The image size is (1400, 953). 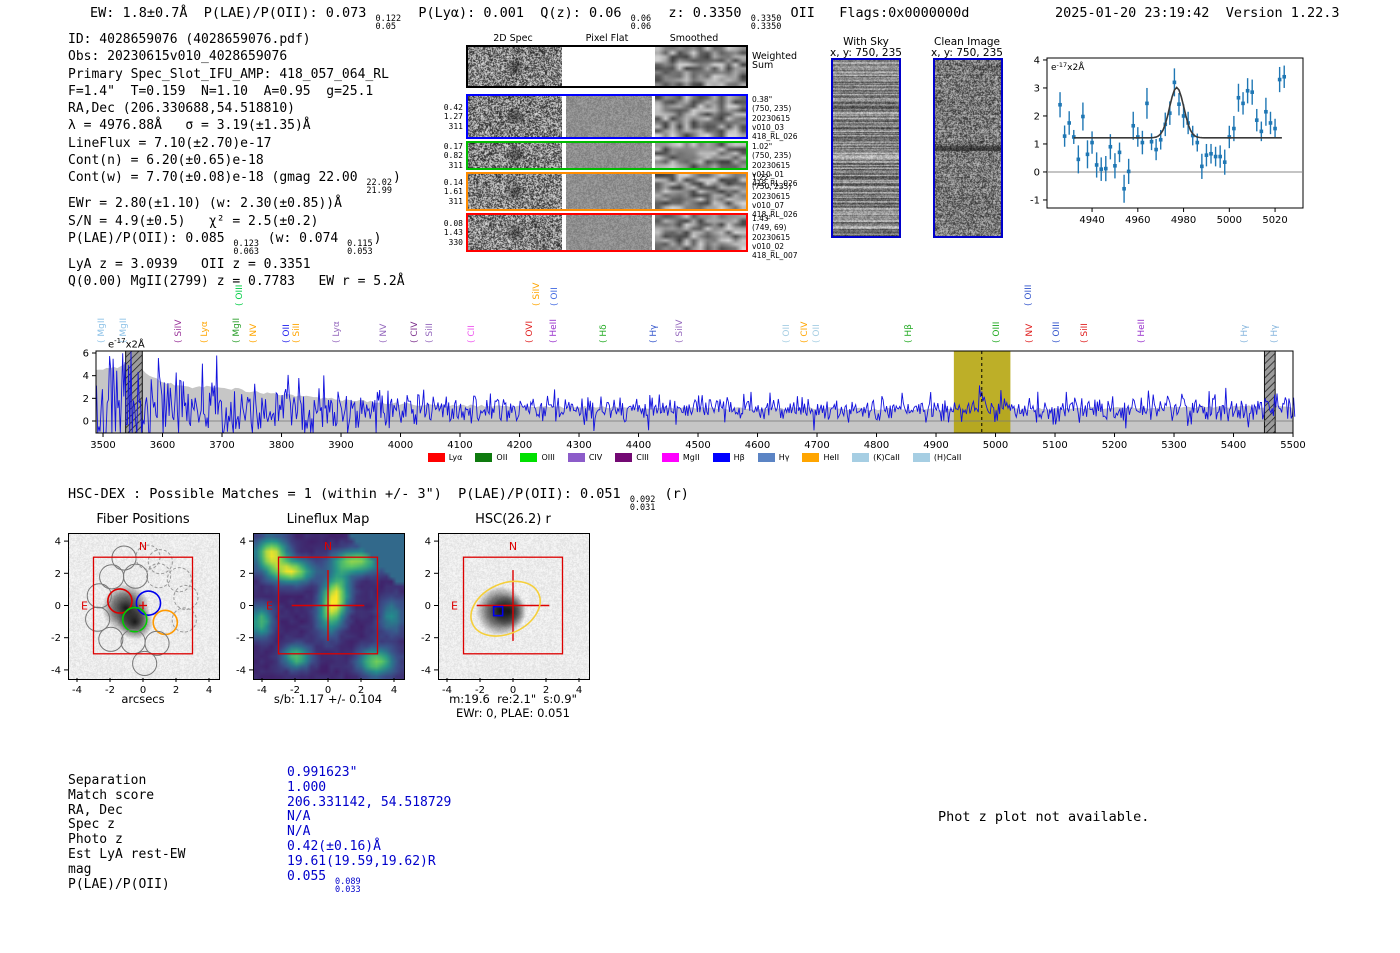 What do you see at coordinates (909, 333) in the screenshot?
I see `emission-line-label: ( Hβ` at bounding box center [909, 333].